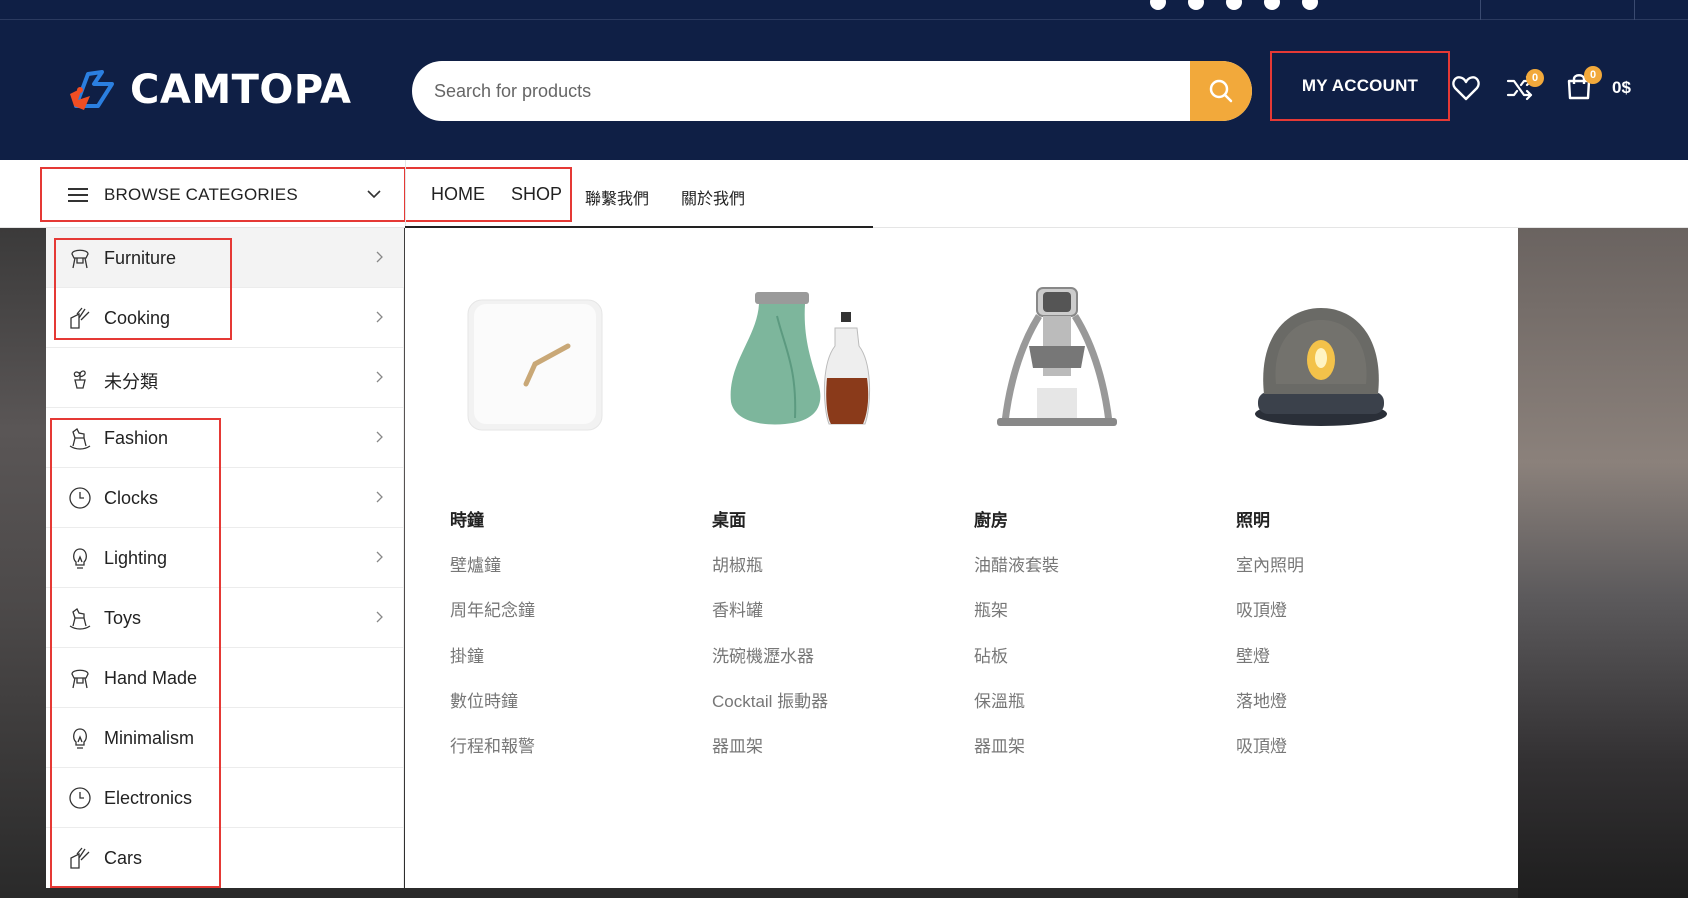  I want to click on compare-button: 0, so click(1525, 87).